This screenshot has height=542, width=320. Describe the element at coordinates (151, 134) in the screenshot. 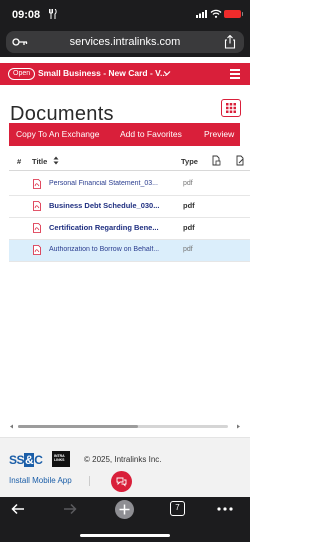

I see `add-to-favorites-button: Add to Favorites` at that location.